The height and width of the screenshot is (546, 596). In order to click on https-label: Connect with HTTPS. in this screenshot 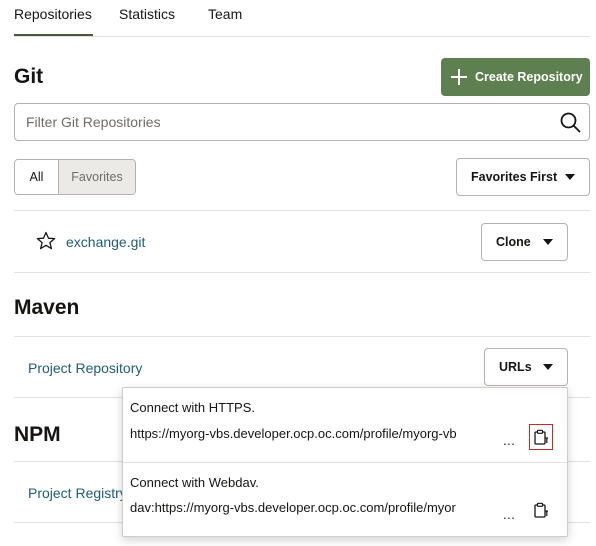, I will do `click(192, 407)`.